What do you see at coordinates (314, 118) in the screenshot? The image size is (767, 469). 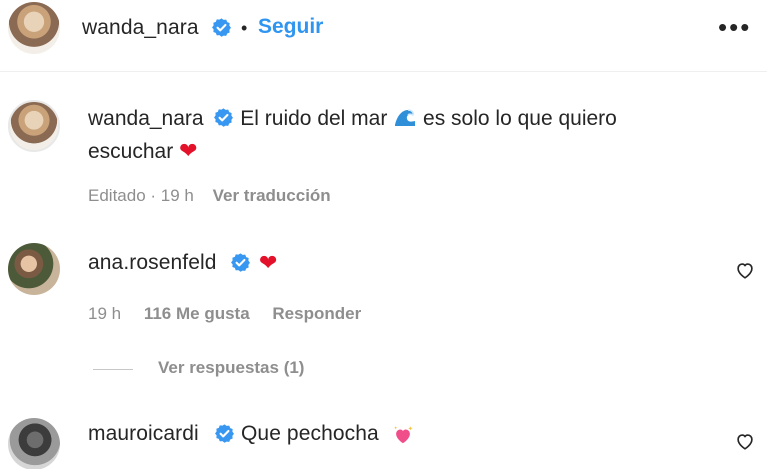 I see `caption-text-part1: El ruido del mar` at bounding box center [314, 118].